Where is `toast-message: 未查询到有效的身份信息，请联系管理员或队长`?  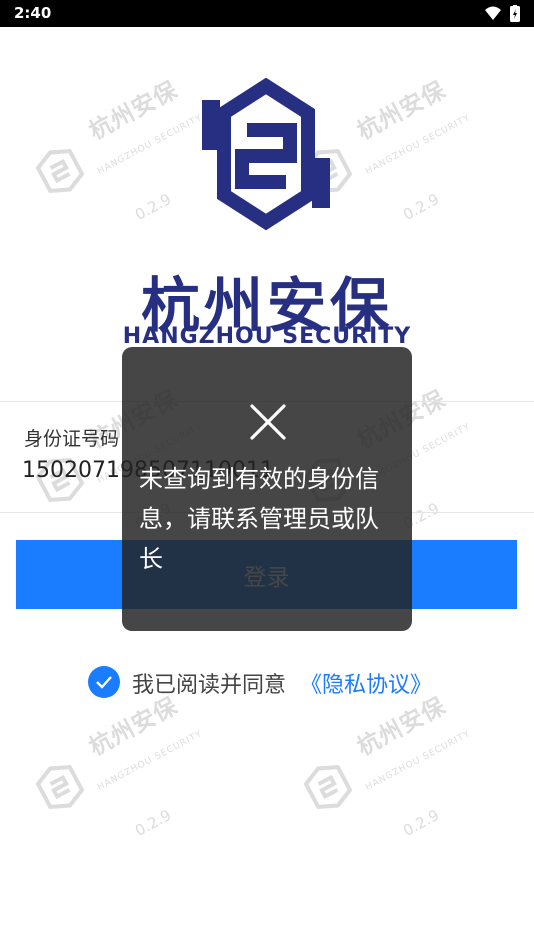
toast-message: 未查询到有效的身份信息，请联系管理员或队长 is located at coordinates (259, 519).